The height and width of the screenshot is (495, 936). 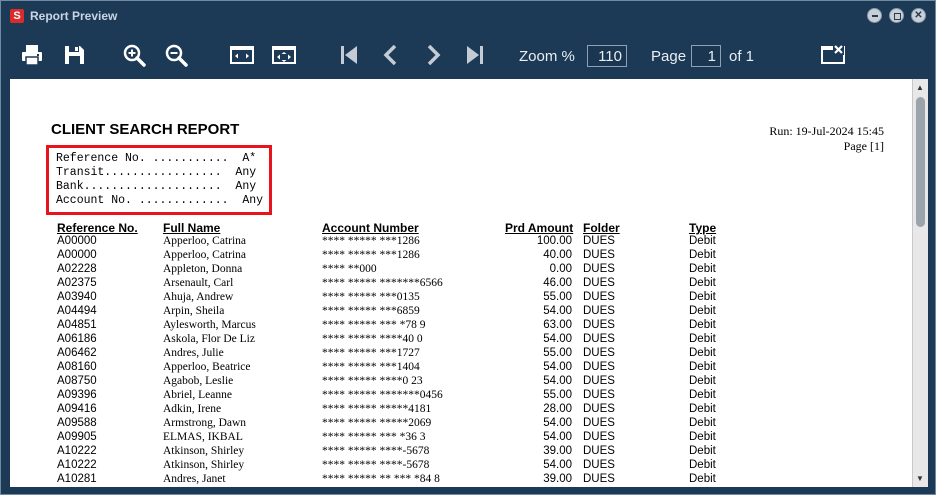 I want to click on column-header-full-name: Full Name, so click(x=192, y=228).